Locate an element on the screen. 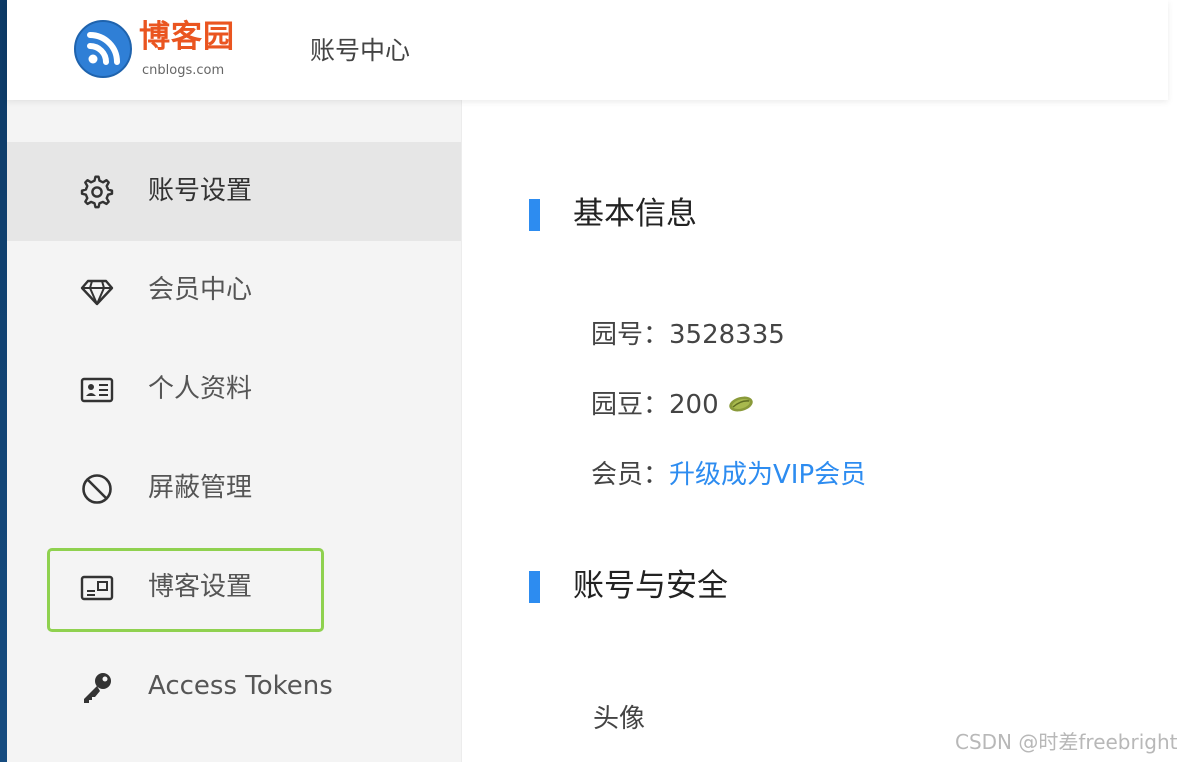 This screenshot has height=762, width=1182. avatar-label: 头像 is located at coordinates (619, 719).